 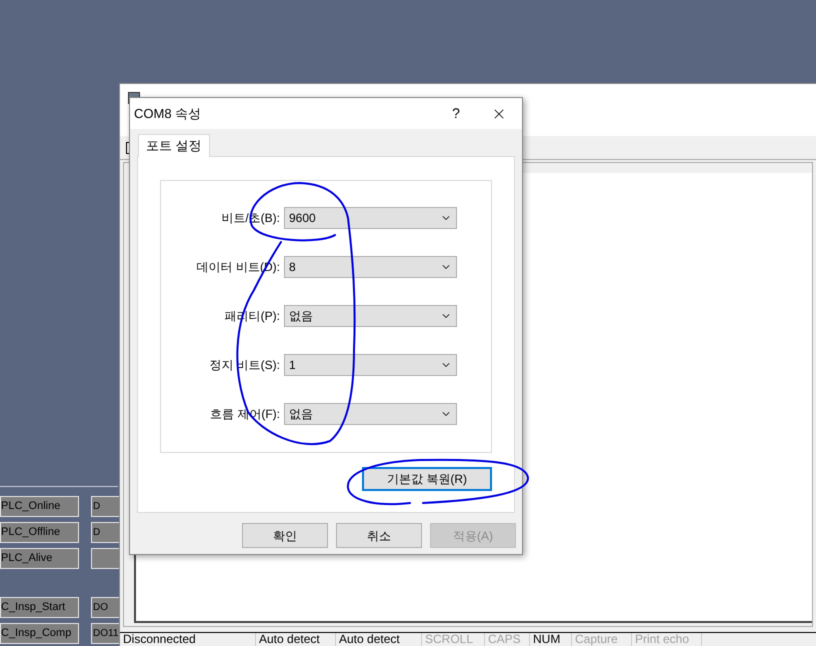 I want to click on status-text: CAPS, so click(x=507, y=639).